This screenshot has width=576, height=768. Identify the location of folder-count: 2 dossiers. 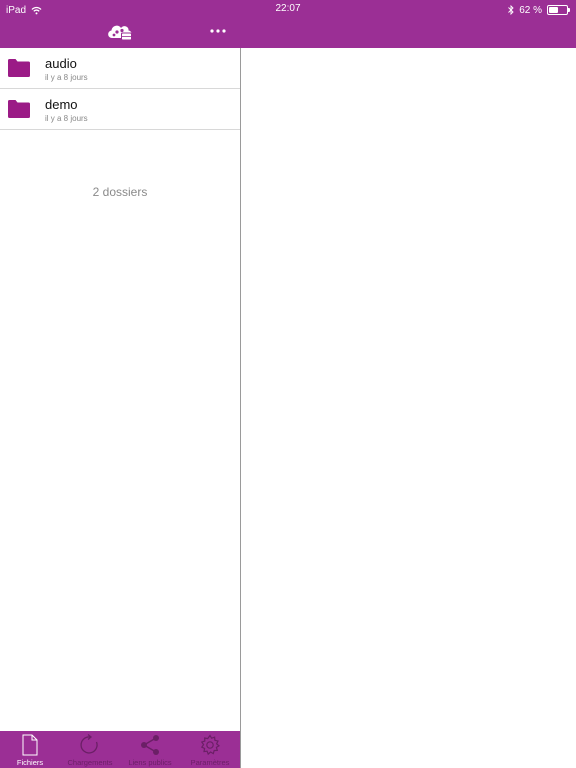
(120, 192).